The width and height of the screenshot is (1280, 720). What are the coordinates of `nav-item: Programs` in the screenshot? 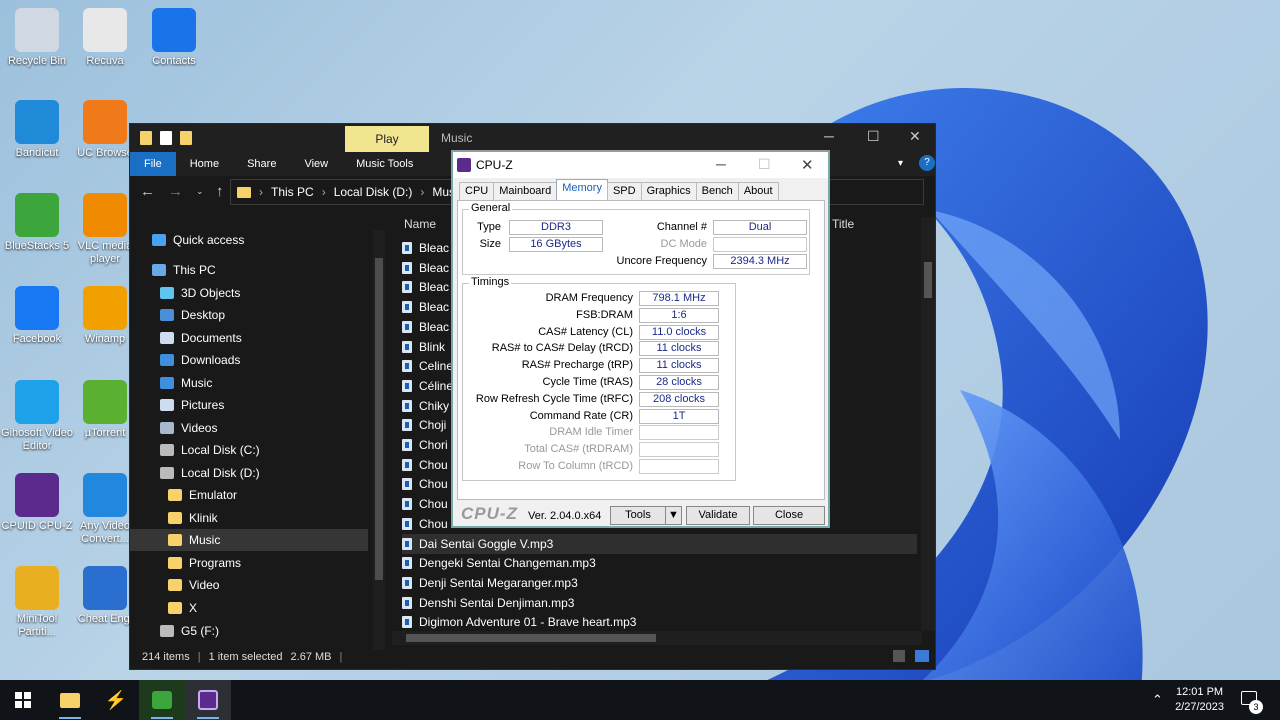 It's located at (249, 563).